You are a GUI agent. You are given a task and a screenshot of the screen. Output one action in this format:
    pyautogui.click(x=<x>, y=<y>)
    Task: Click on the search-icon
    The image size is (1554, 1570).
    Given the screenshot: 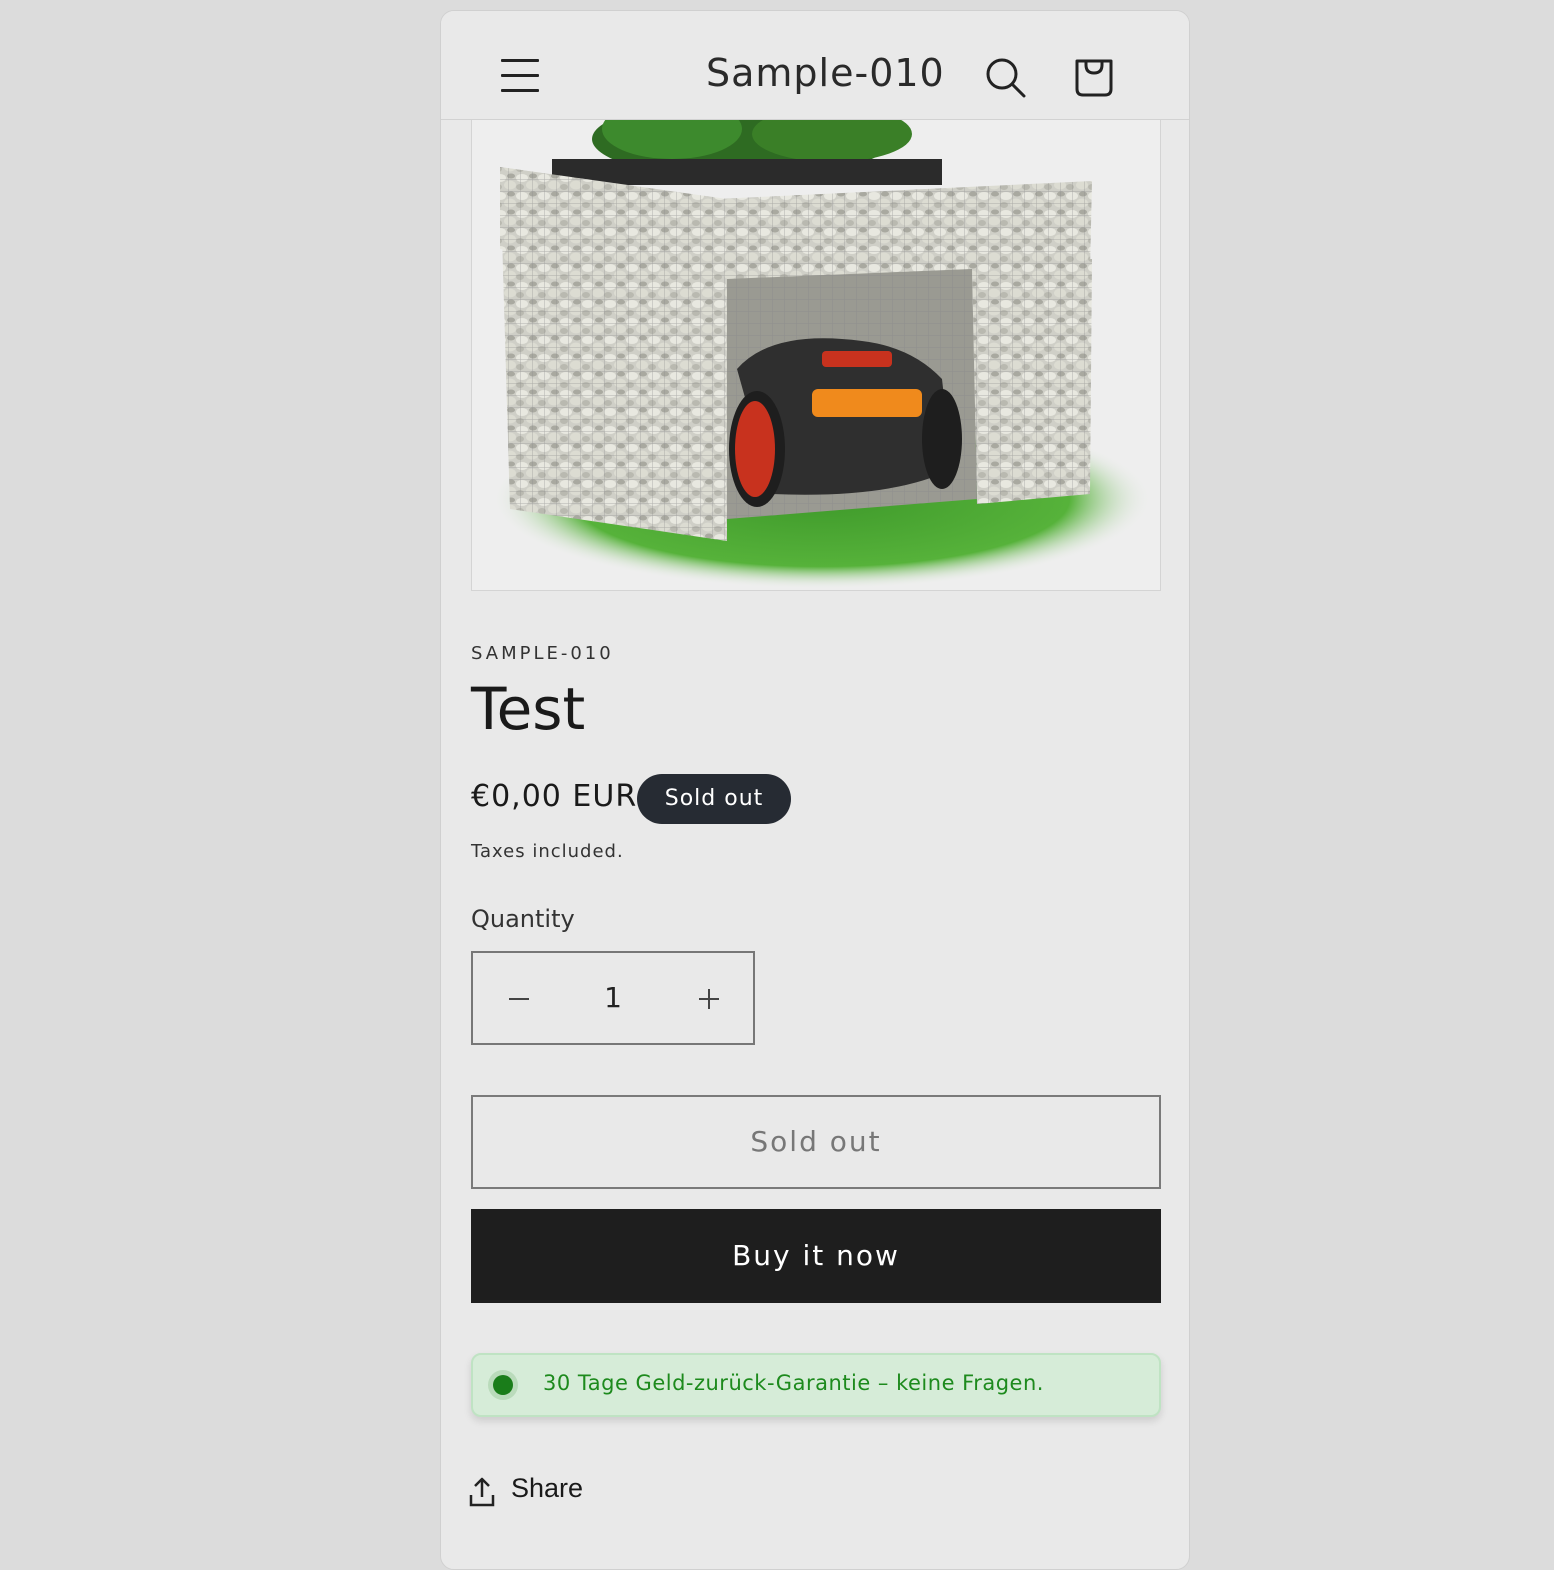 What is the action you would take?
    pyautogui.click(x=1006, y=78)
    